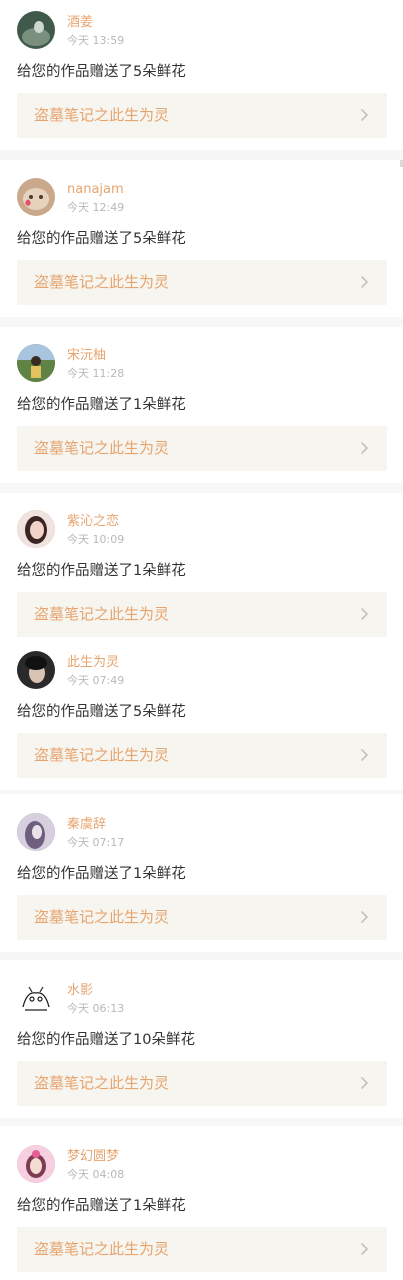 The height and width of the screenshot is (1280, 403). Describe the element at coordinates (36, 529) in the screenshot. I see `avatar-girl-photo` at that location.